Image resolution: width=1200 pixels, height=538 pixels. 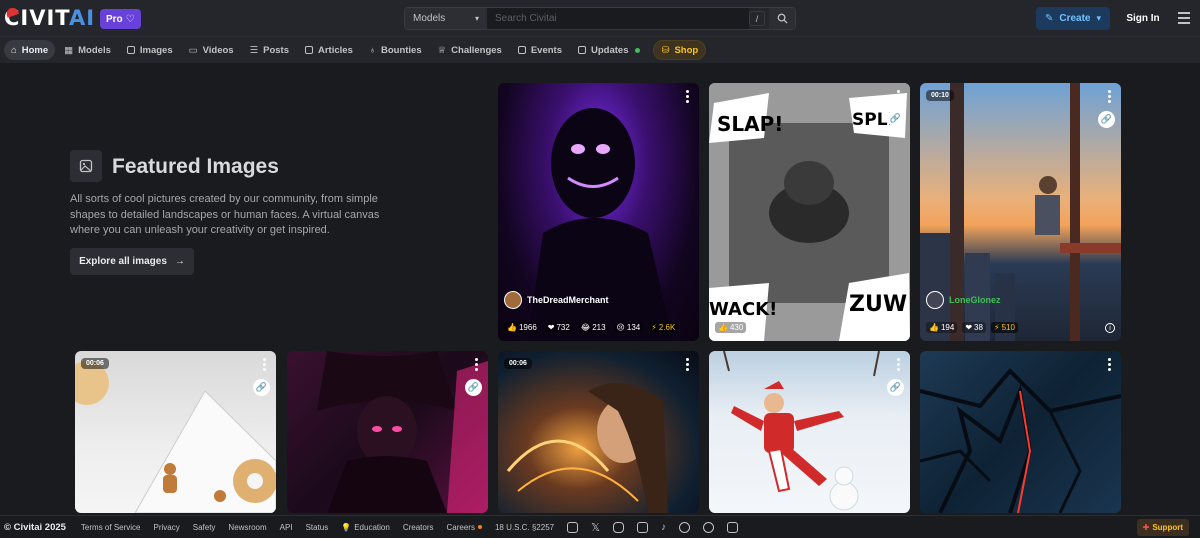 What do you see at coordinates (680, 50) in the screenshot?
I see `nav-shop: ⛁ Shop` at bounding box center [680, 50].